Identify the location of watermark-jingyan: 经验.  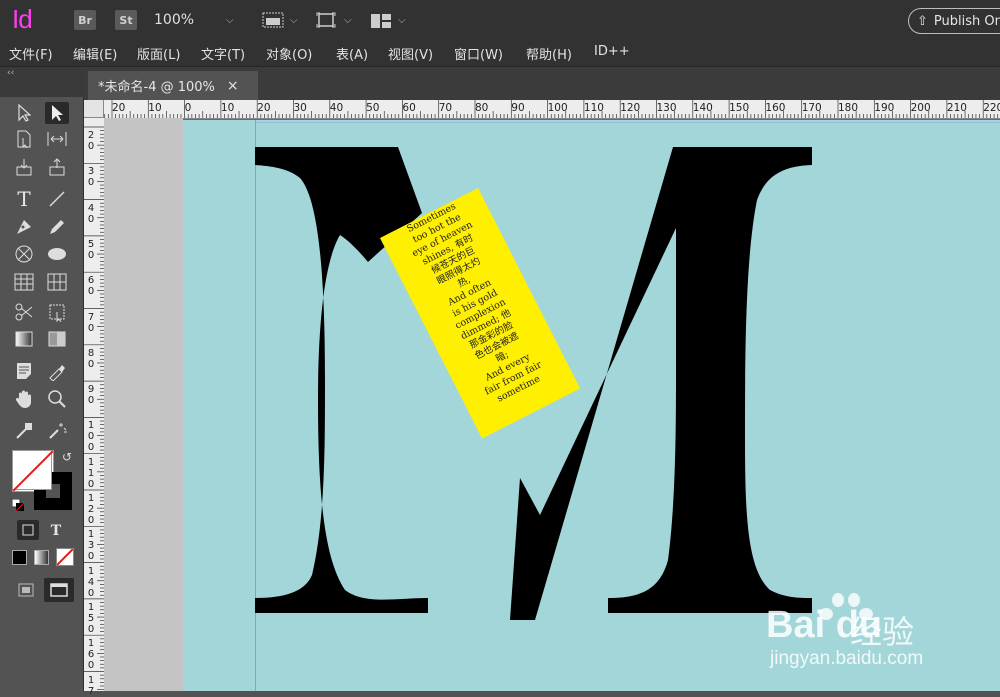
(882, 632).